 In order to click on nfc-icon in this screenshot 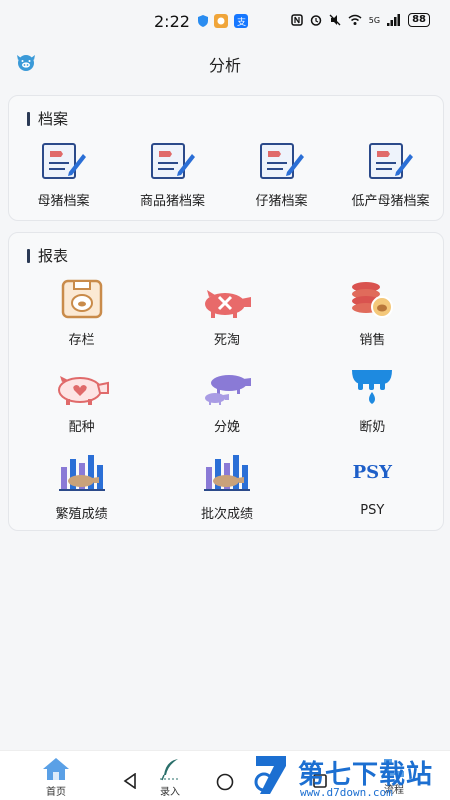, I will do `click(297, 20)`.